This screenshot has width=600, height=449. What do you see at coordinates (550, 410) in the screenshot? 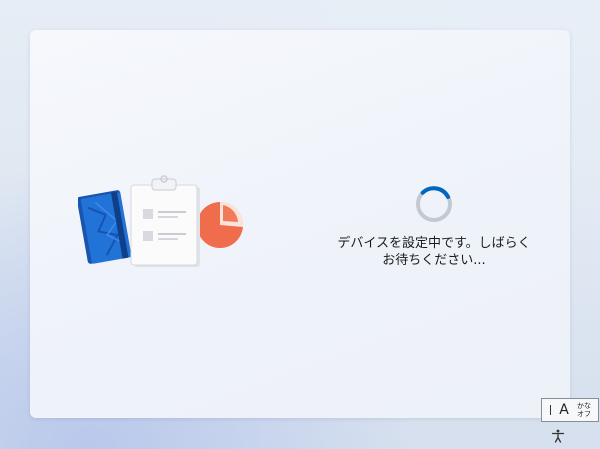
I see `ime-divider` at bounding box center [550, 410].